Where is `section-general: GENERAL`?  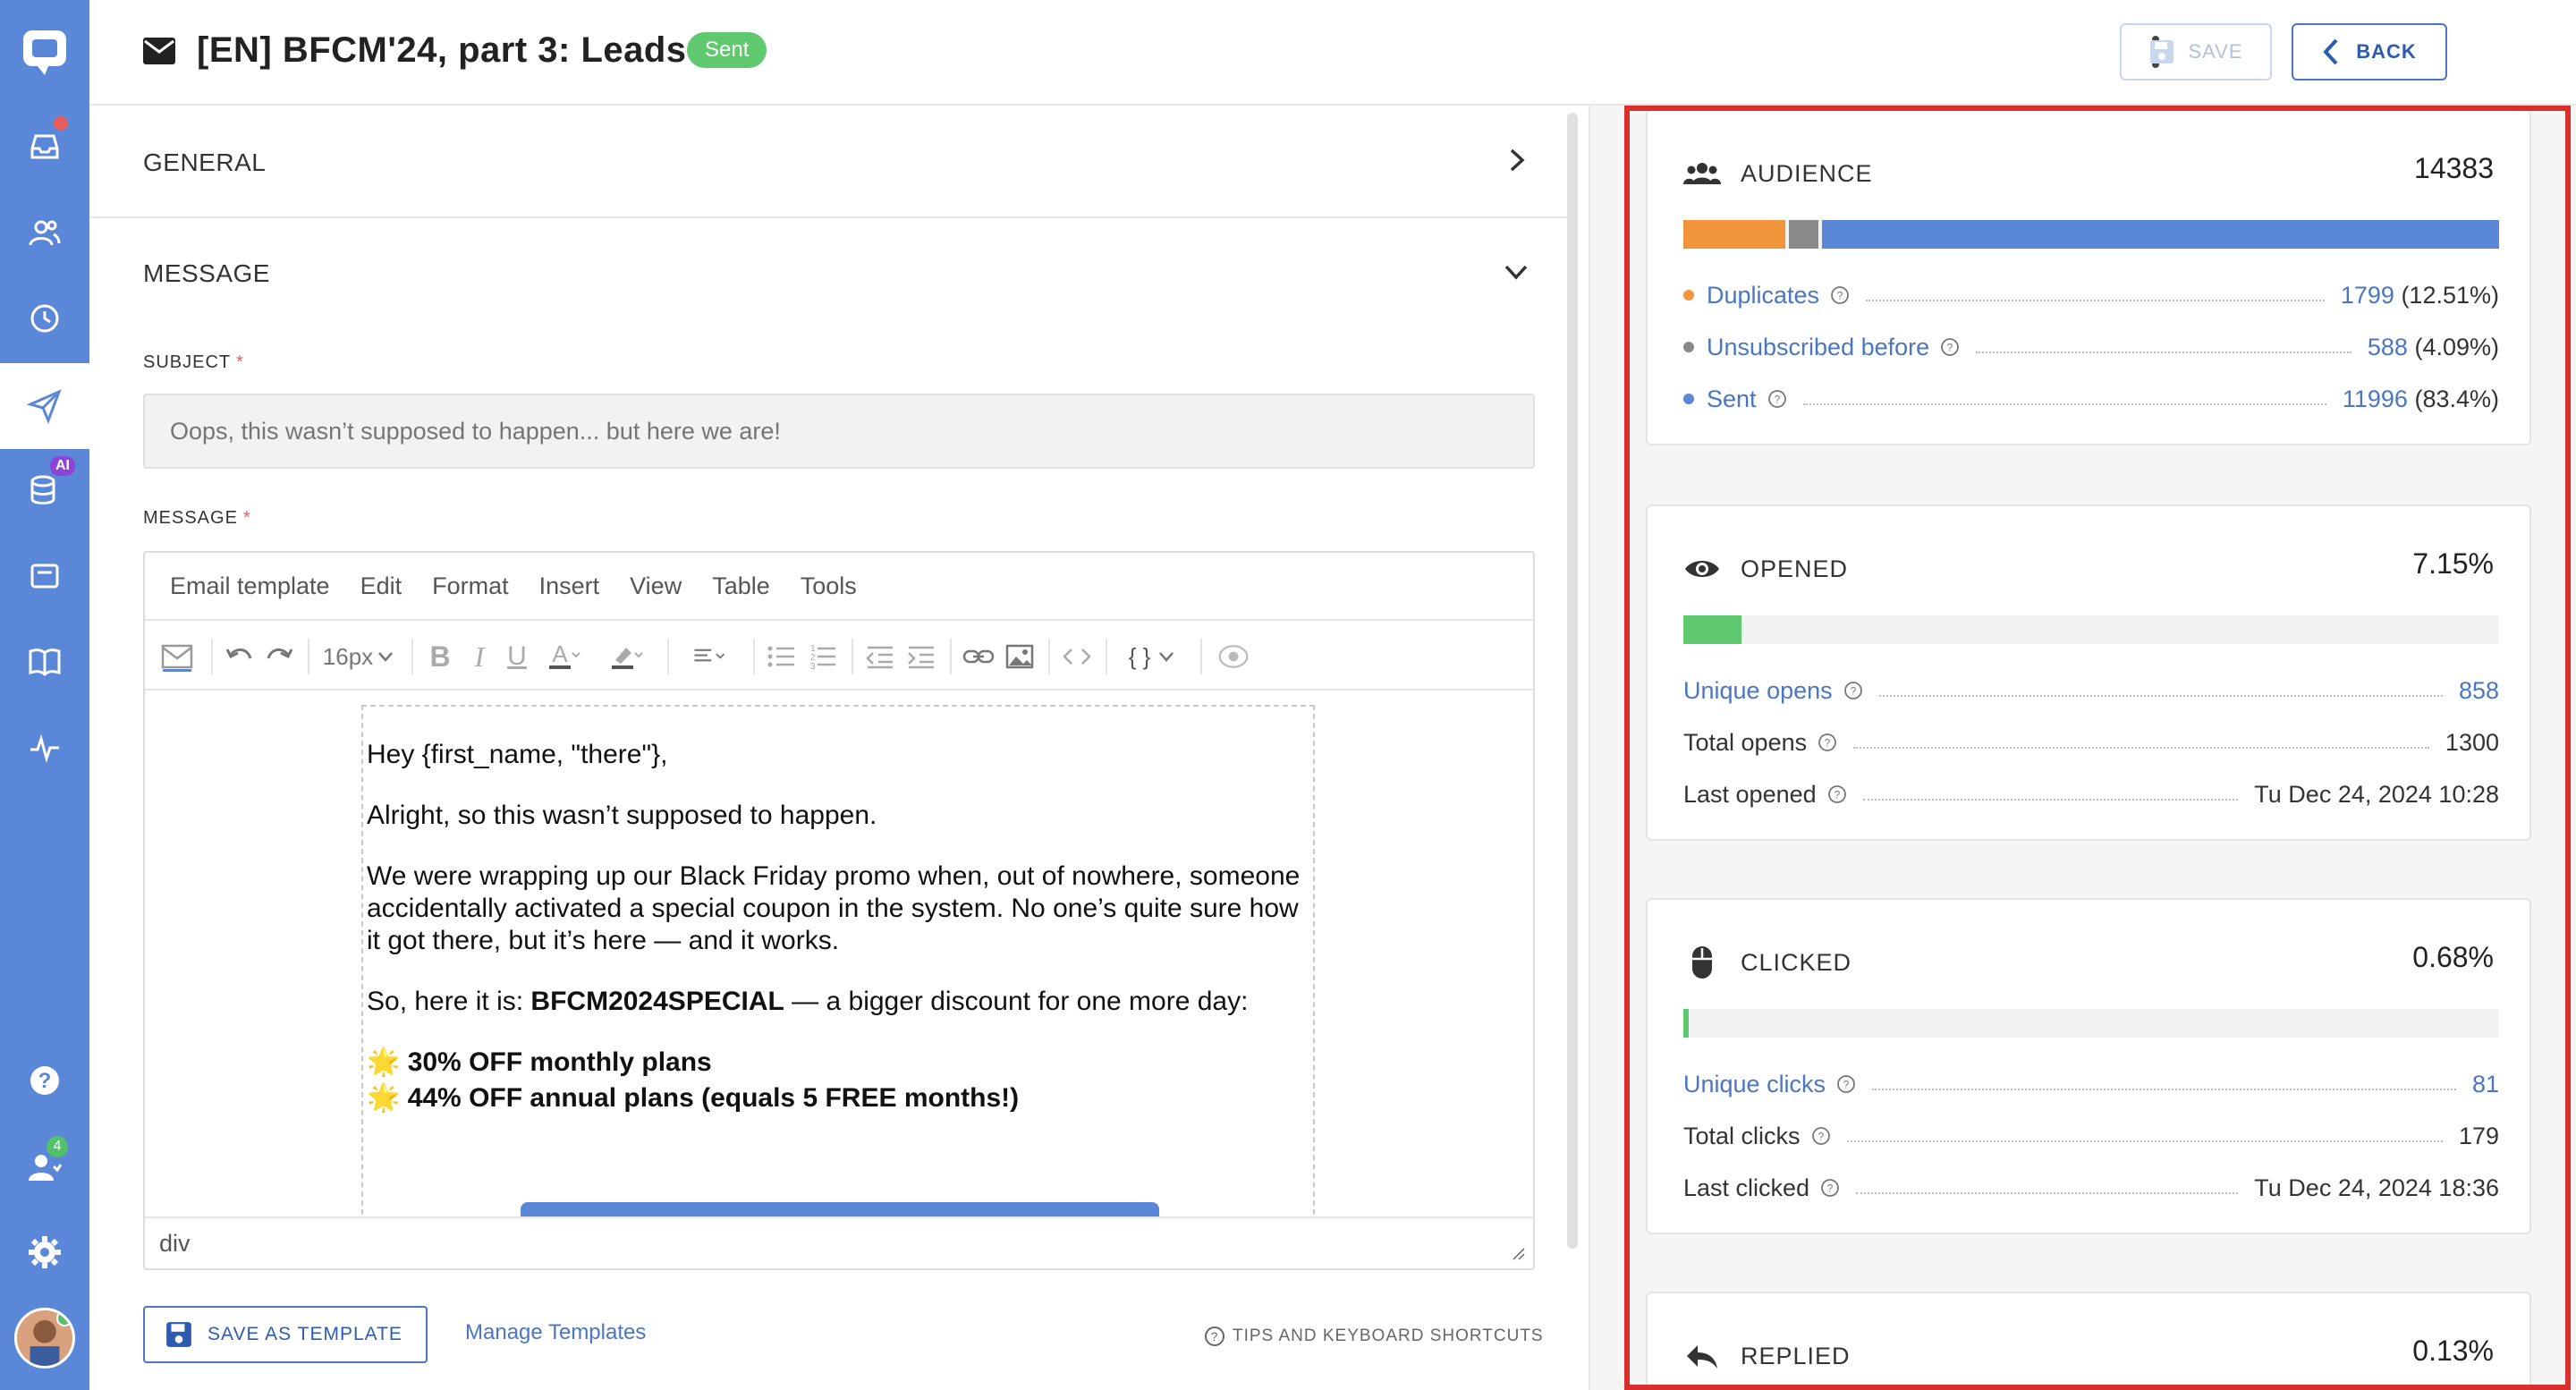
section-general: GENERAL is located at coordinates (831, 162).